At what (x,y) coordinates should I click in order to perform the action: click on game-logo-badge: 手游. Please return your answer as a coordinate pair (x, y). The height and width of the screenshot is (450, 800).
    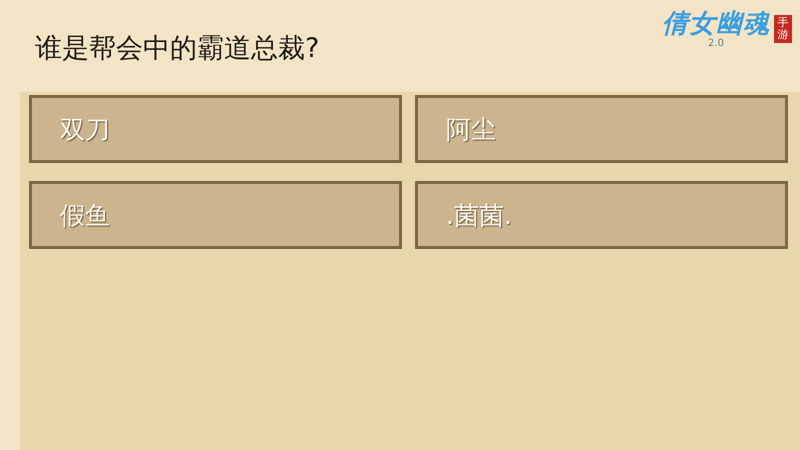
    Looking at the image, I should click on (783, 29).